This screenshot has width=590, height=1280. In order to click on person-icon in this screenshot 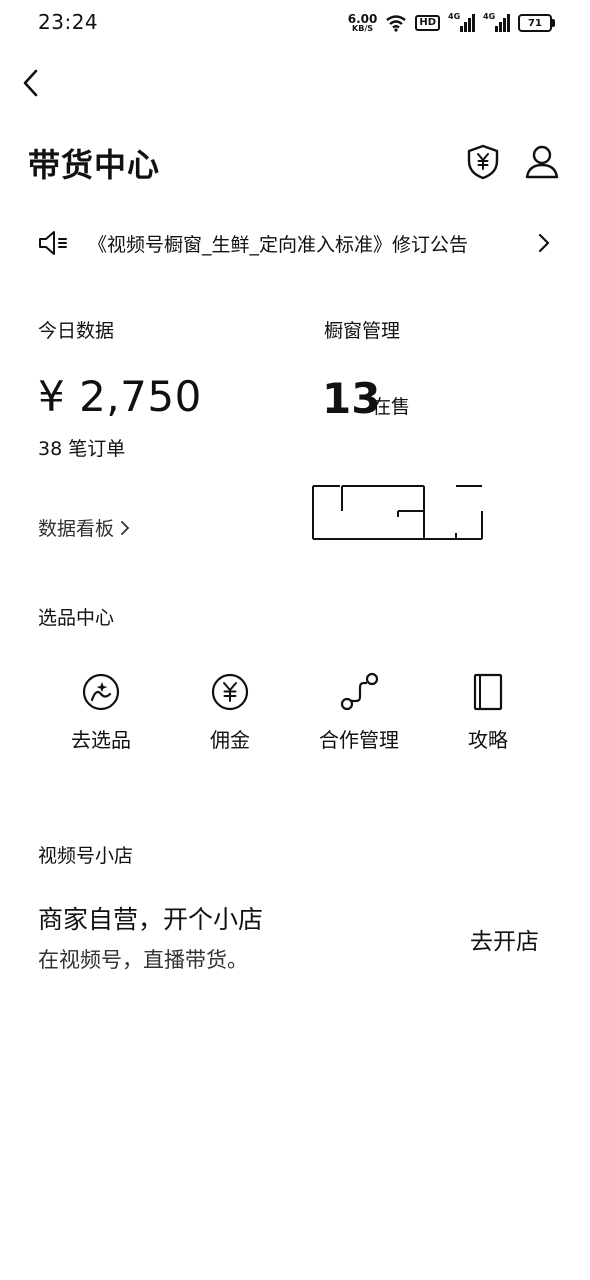, I will do `click(542, 162)`.